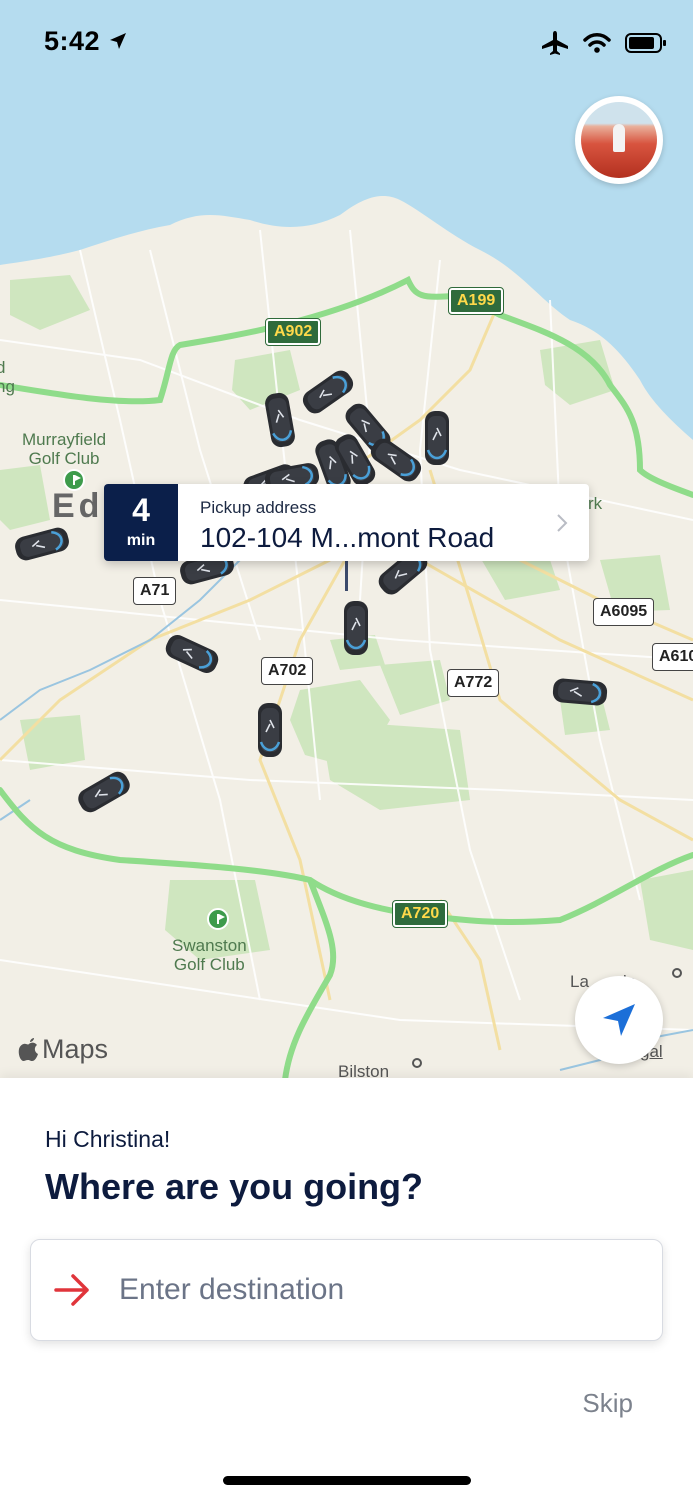 Image resolution: width=693 pixels, height=1500 pixels. I want to click on place-label-edinburgh: Ed, so click(78, 506).